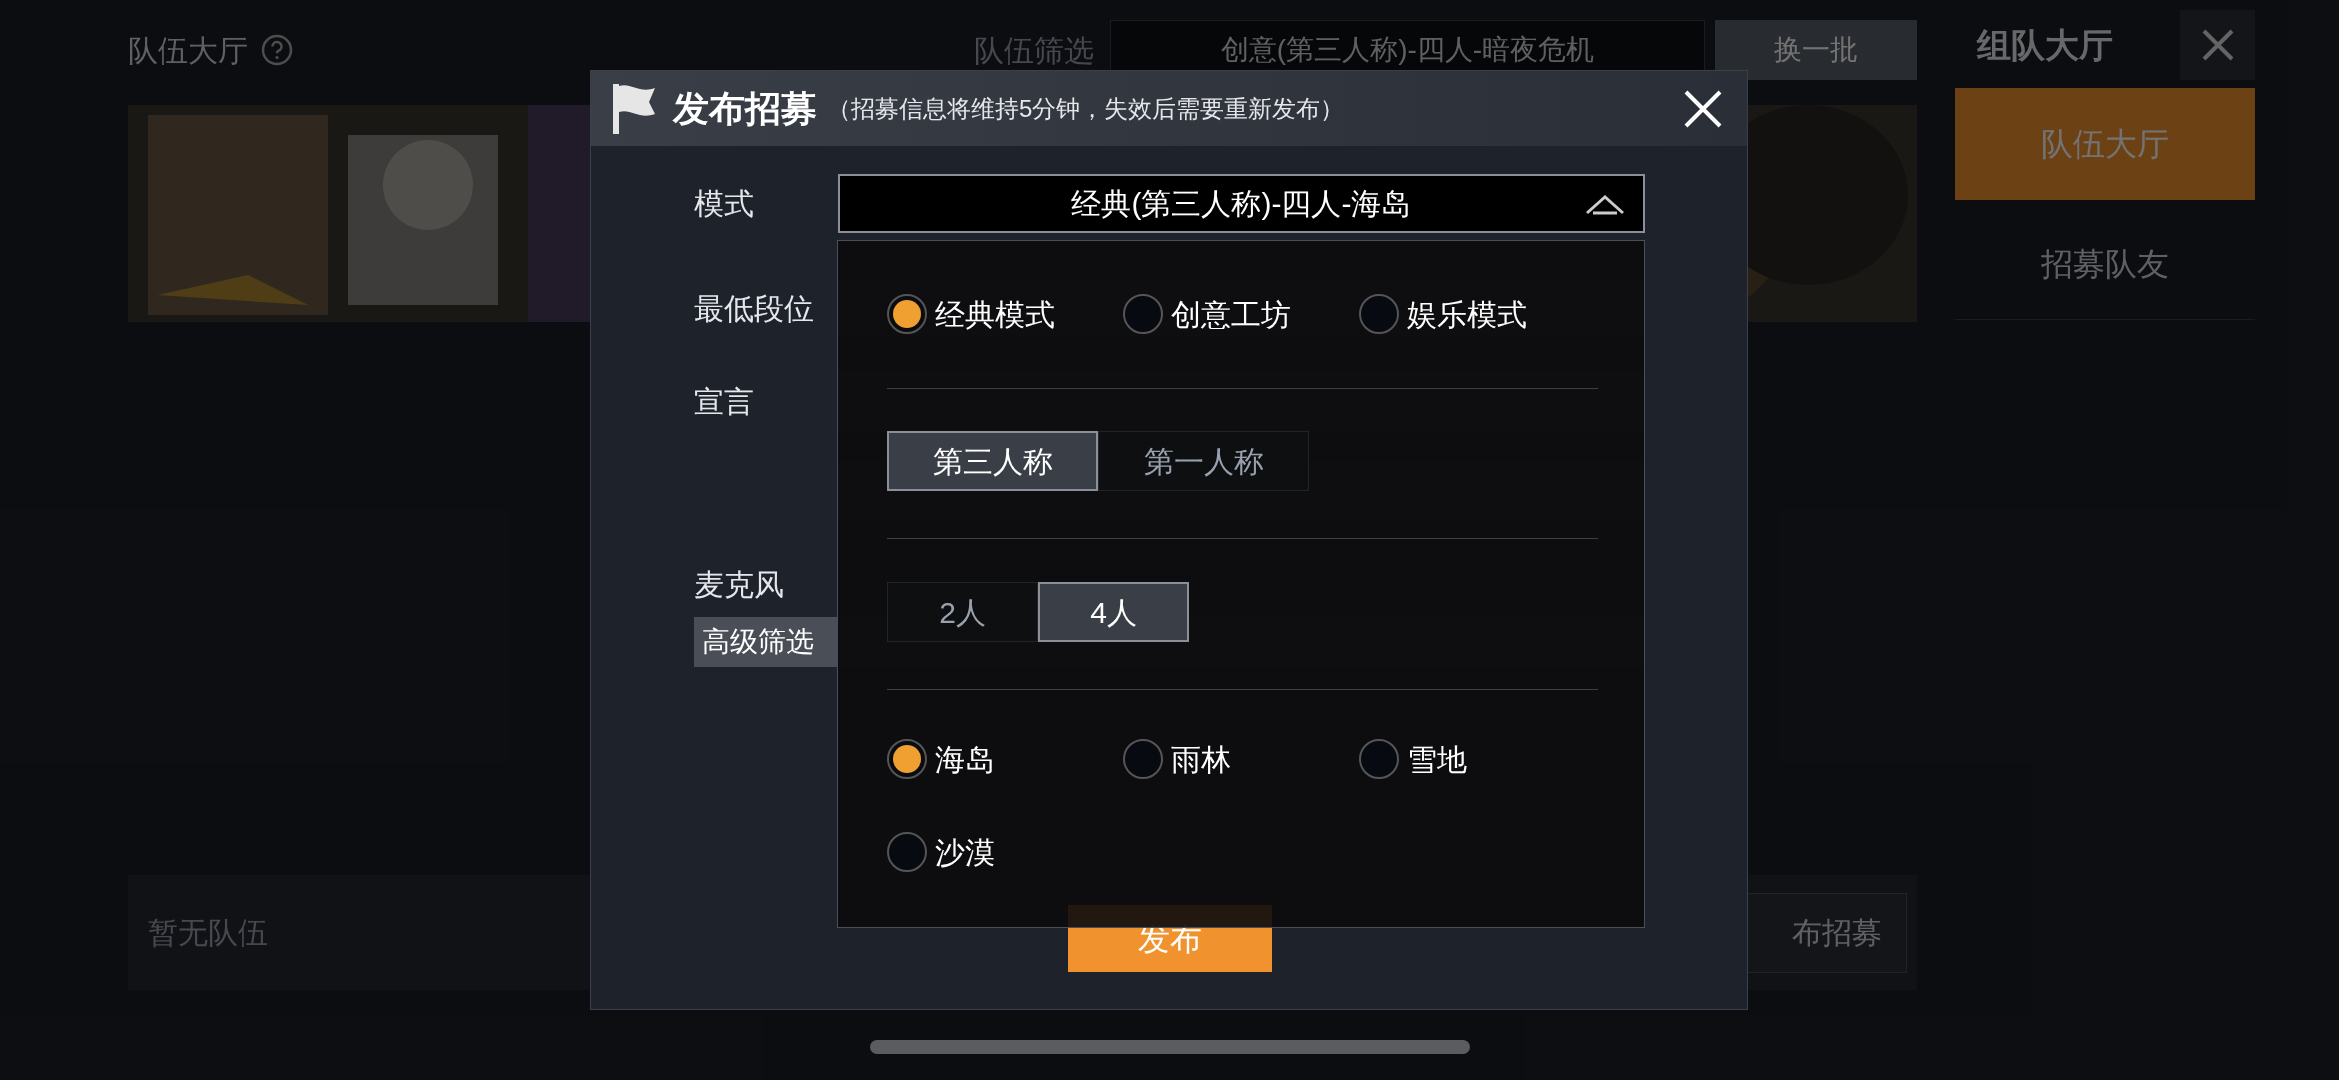  Describe the element at coordinates (962, 612) in the screenshot. I see `segment-tab: 2人` at that location.